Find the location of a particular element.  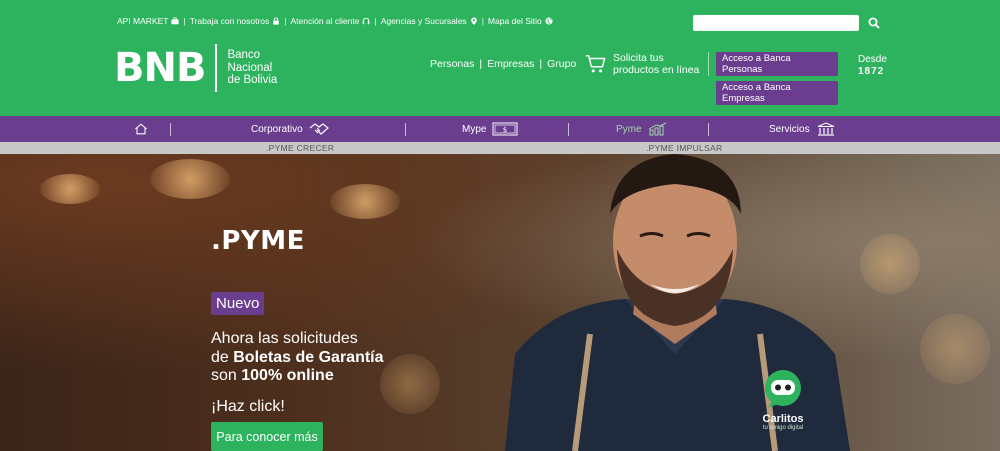

chatbot-tagline: tu amigo digital is located at coordinates (783, 428).